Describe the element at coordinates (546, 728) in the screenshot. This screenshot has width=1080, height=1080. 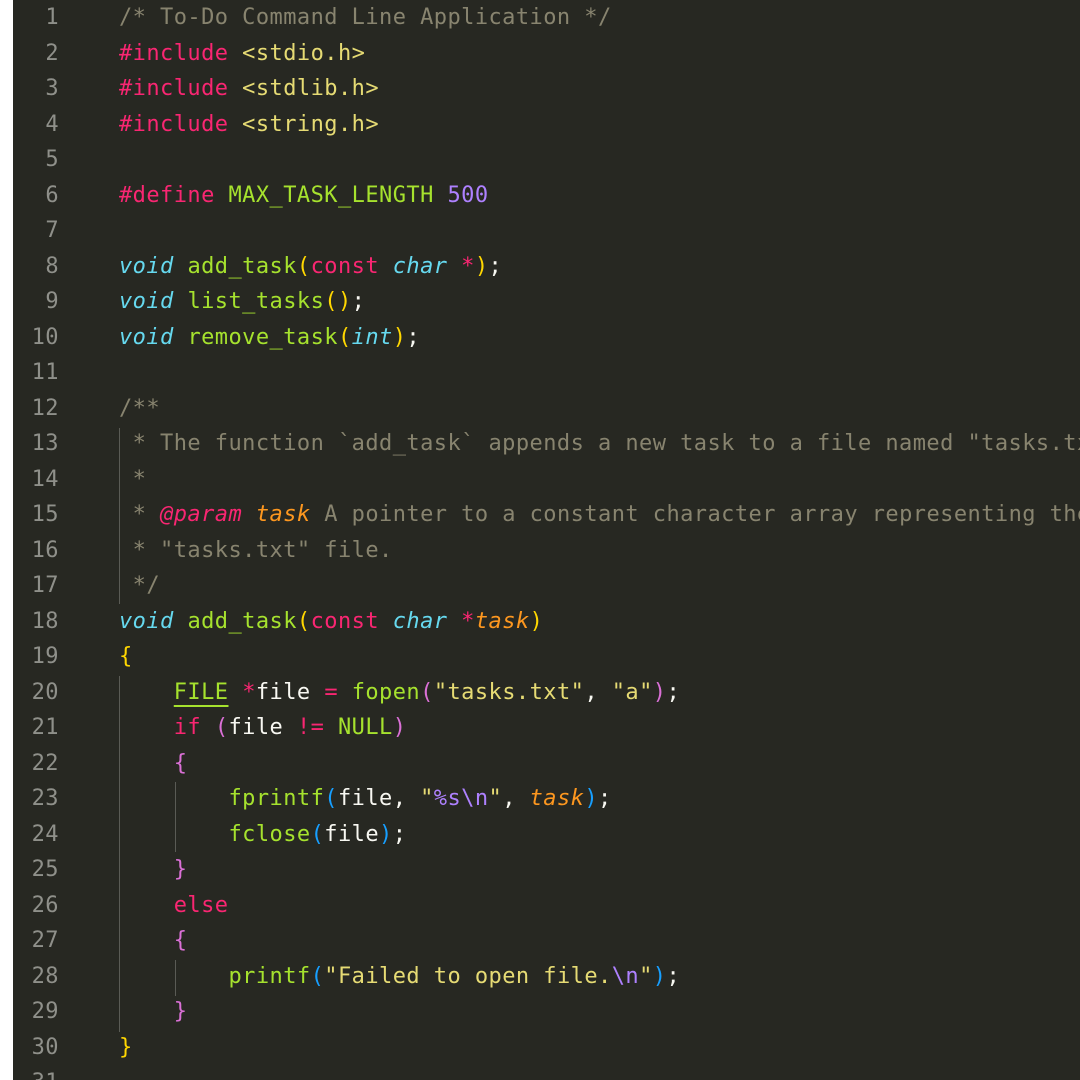
I see `code-line: 21 if (file != NULL)` at that location.